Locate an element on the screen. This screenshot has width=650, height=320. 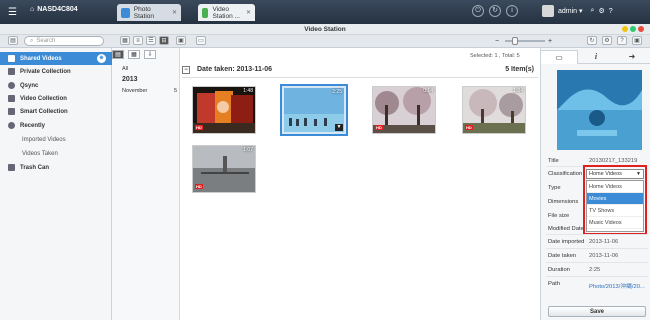
prop-value: 20130217_133219 is located at coordinates (613, 161).